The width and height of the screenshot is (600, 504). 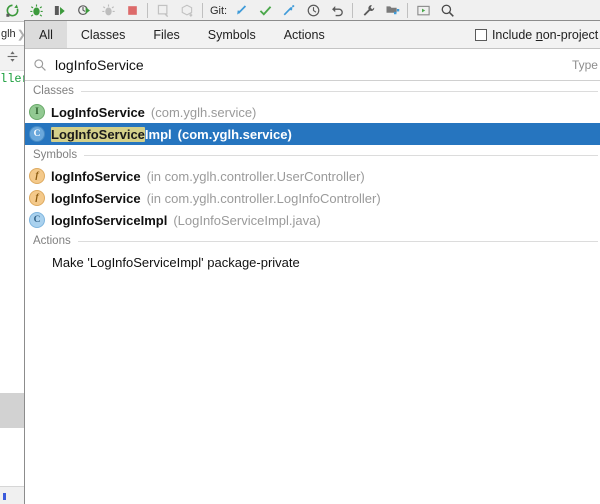 I want to click on label-mnemonic: n, so click(x=539, y=34).